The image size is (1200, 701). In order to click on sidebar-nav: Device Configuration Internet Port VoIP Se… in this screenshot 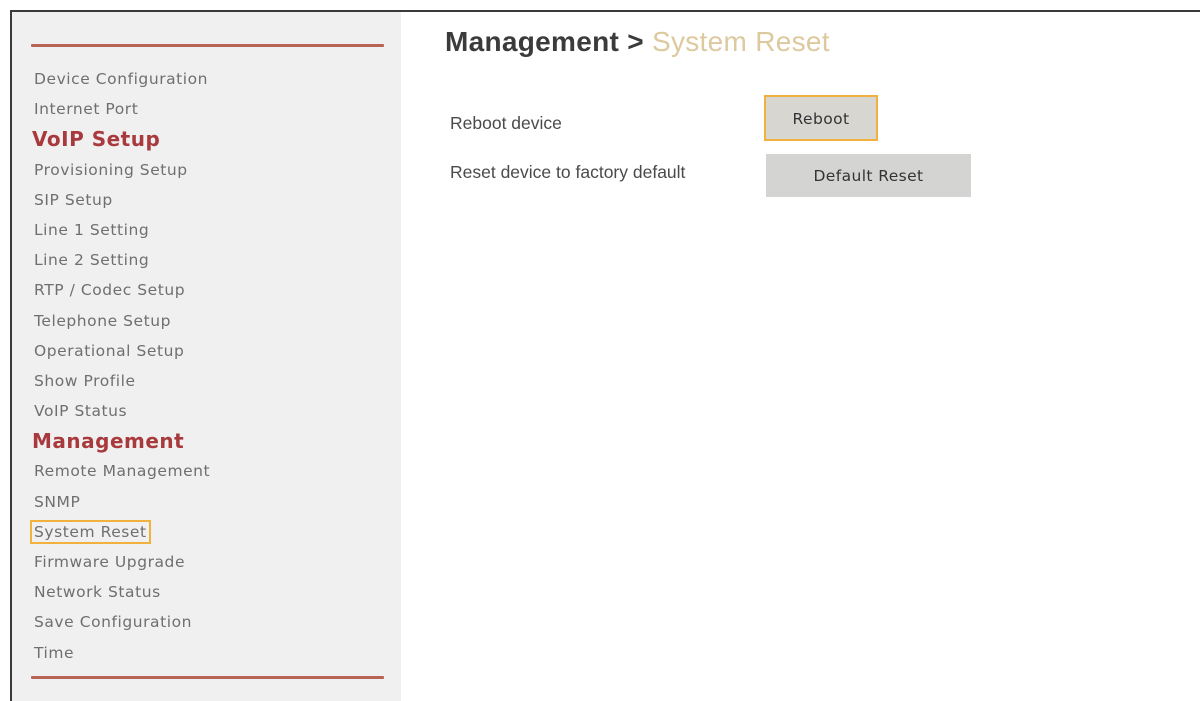, I will do `click(121, 366)`.